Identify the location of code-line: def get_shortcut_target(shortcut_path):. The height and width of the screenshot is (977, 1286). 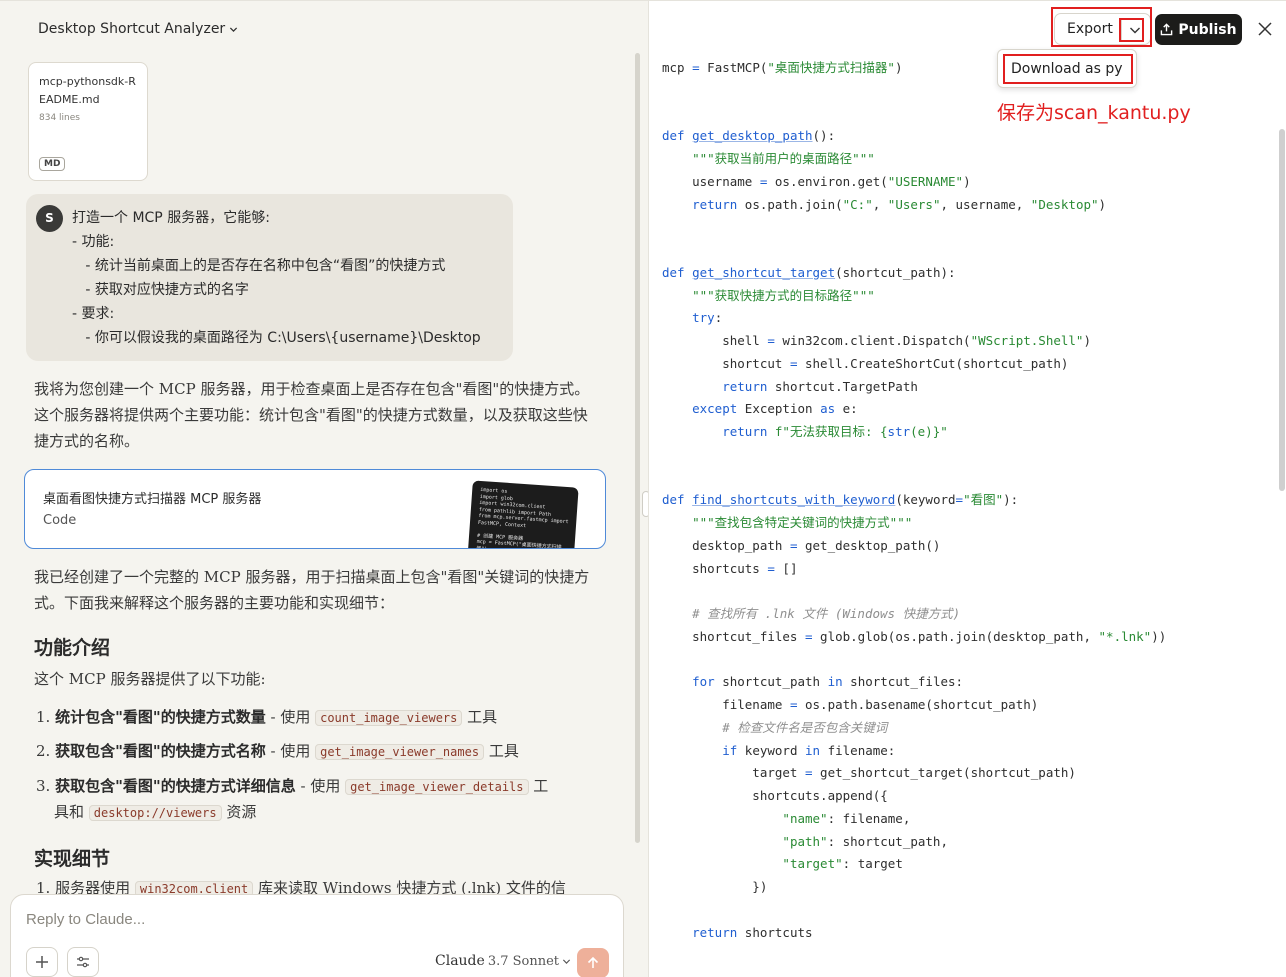
(809, 272).